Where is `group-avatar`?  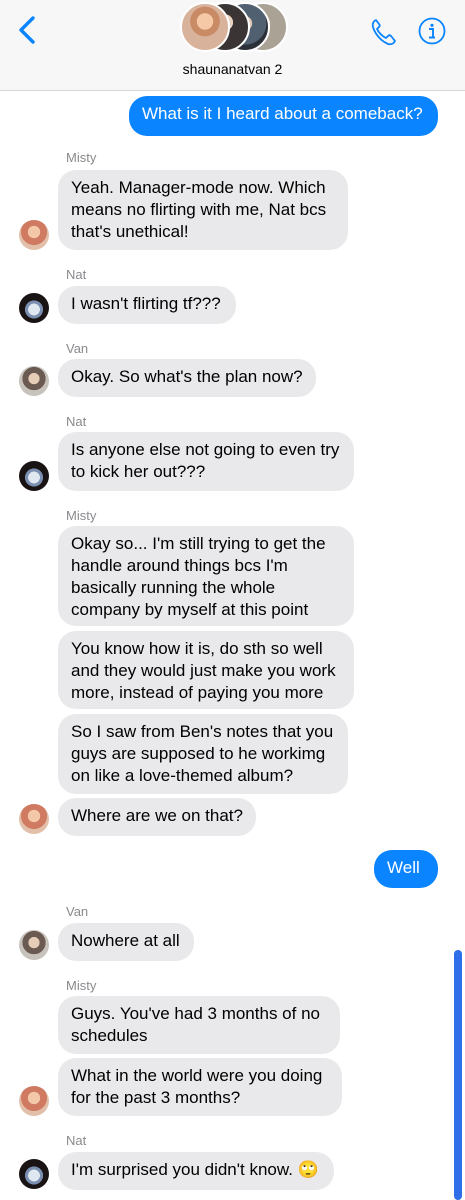
group-avatar is located at coordinates (205, 27).